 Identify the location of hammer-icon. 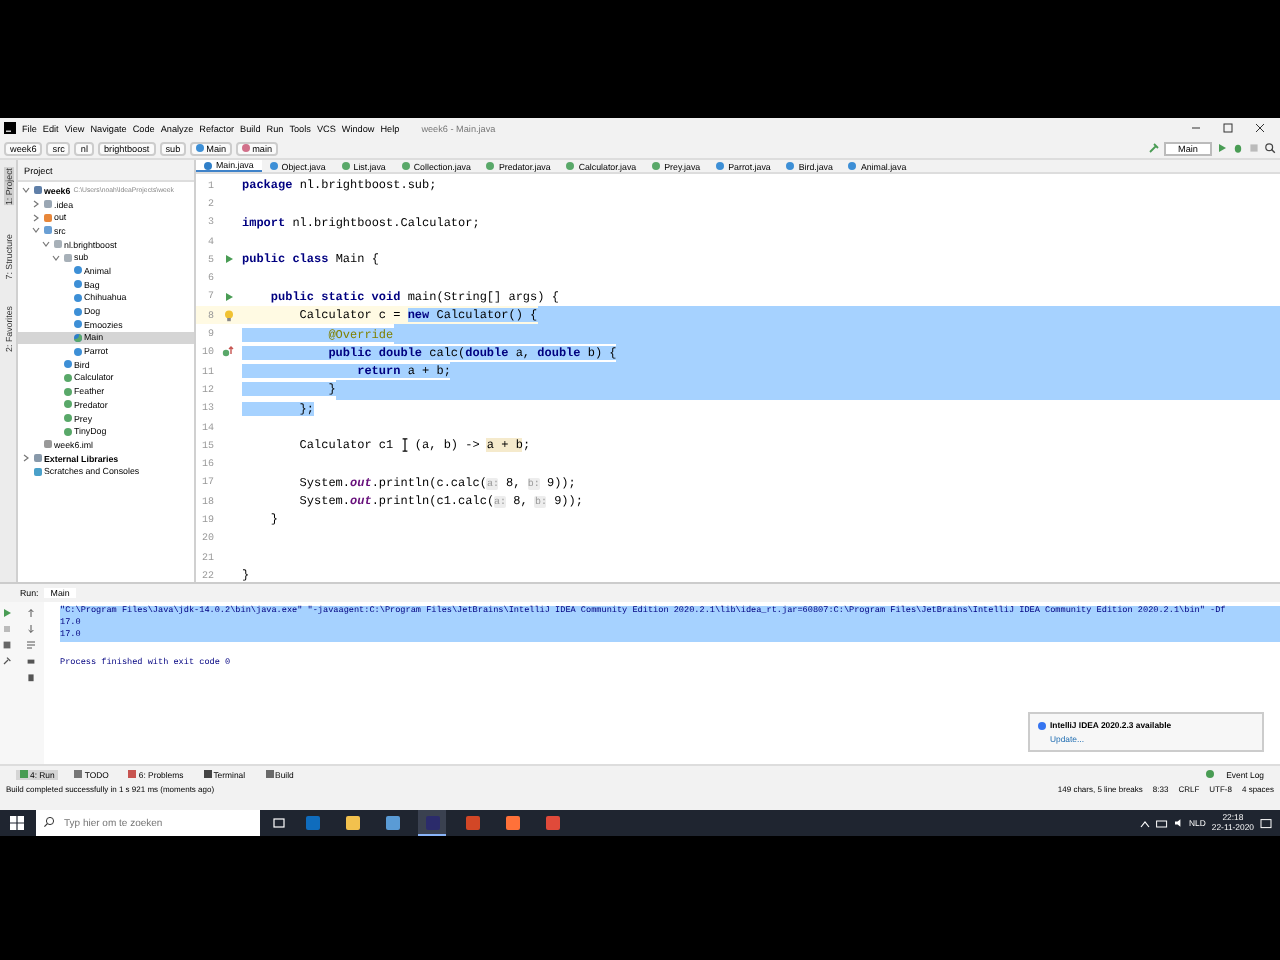
(1154, 148).